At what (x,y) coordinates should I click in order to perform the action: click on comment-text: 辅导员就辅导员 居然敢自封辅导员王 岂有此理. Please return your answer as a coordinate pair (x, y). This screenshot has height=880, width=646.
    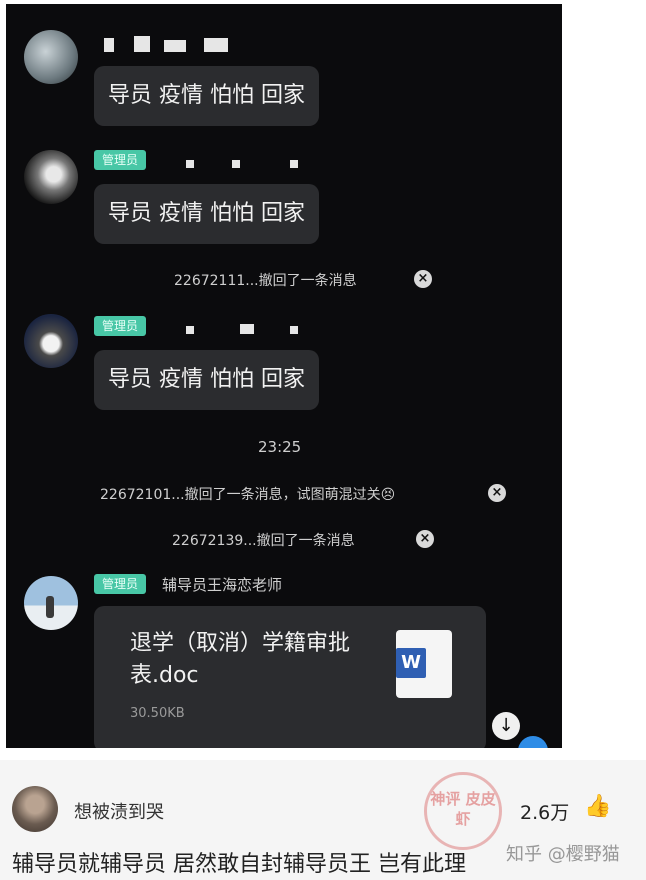
    Looking at the image, I should click on (239, 864).